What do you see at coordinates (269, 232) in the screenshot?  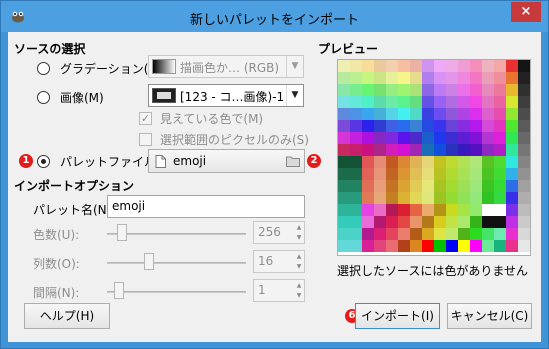 I see `colors-count-value: 256` at bounding box center [269, 232].